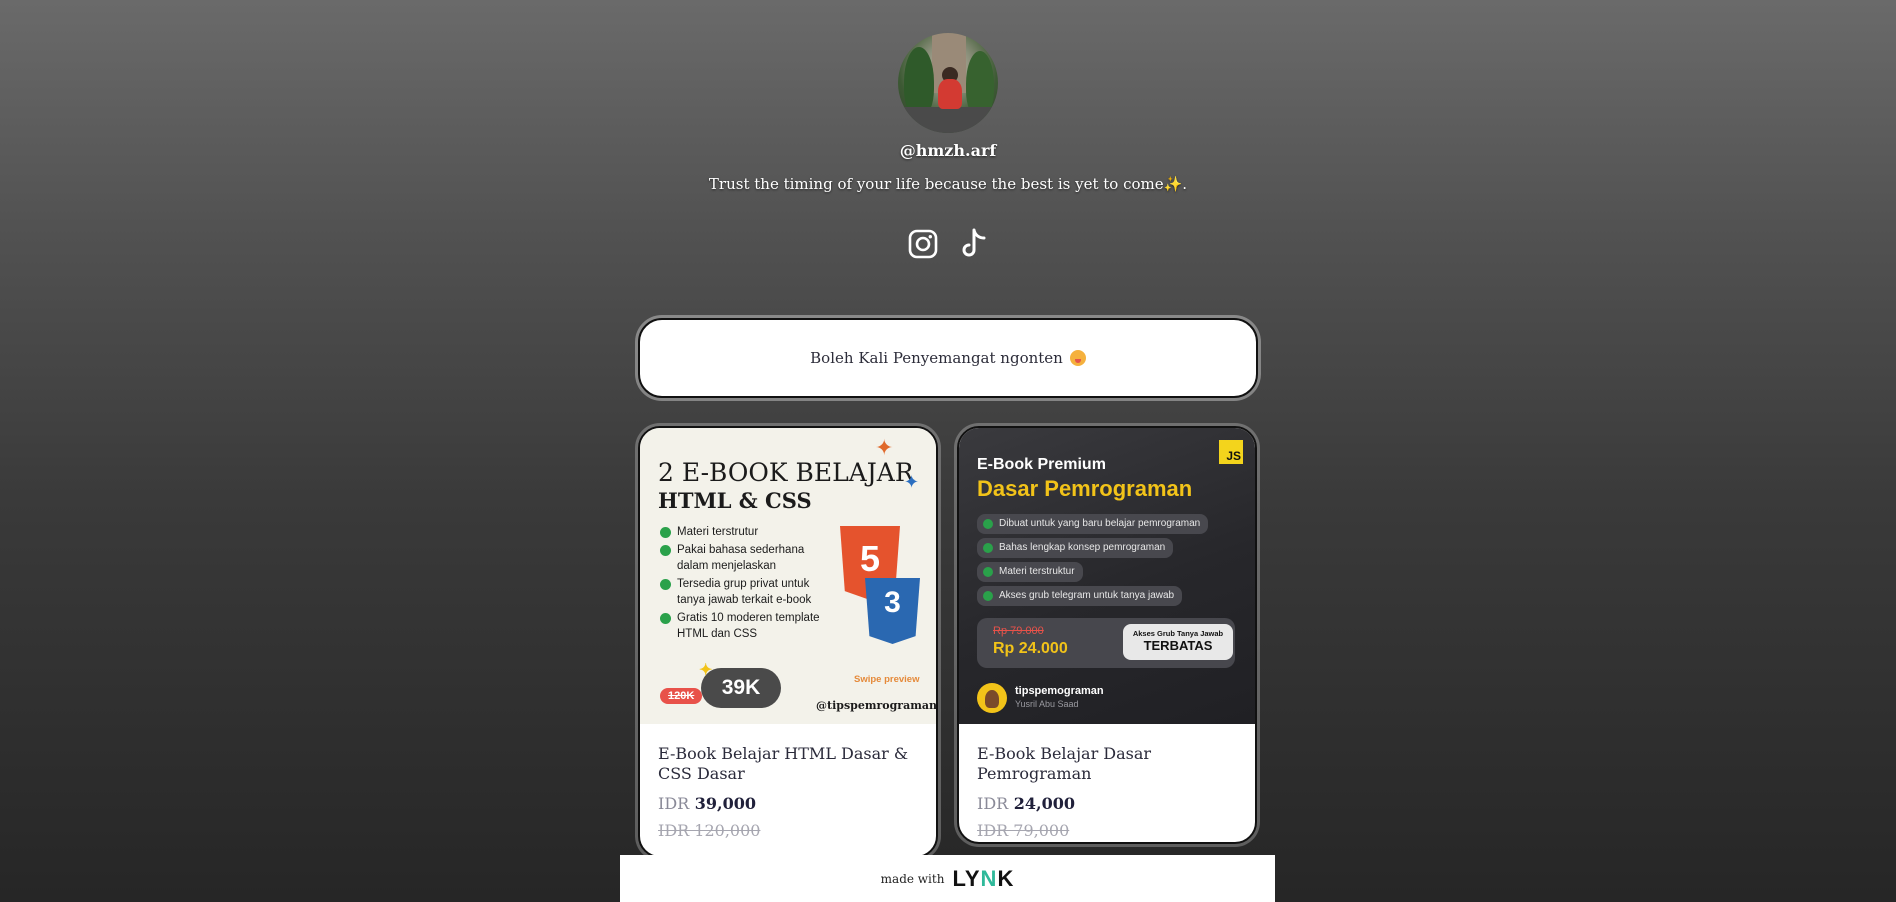  What do you see at coordinates (747, 558) in the screenshot?
I see `thumb-feature: Pakai bahasa sederhana dalam menjelaskan` at bounding box center [747, 558].